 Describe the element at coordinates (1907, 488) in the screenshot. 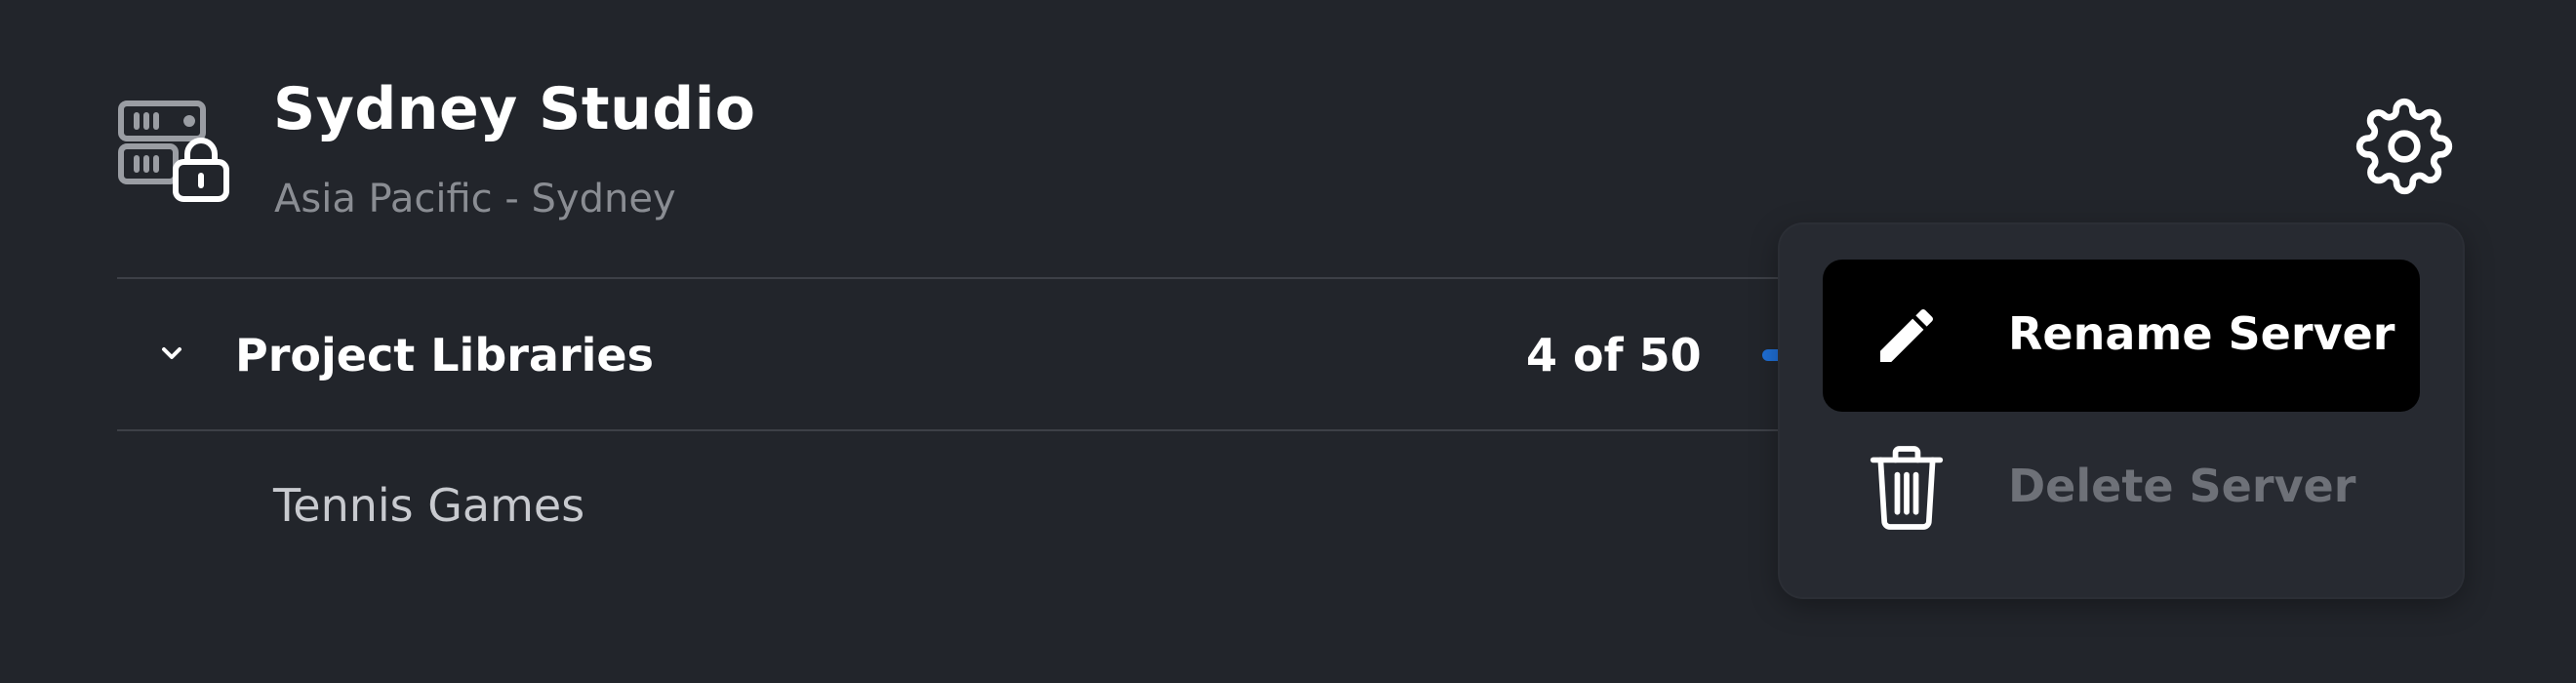

I see `trash-icon` at that location.